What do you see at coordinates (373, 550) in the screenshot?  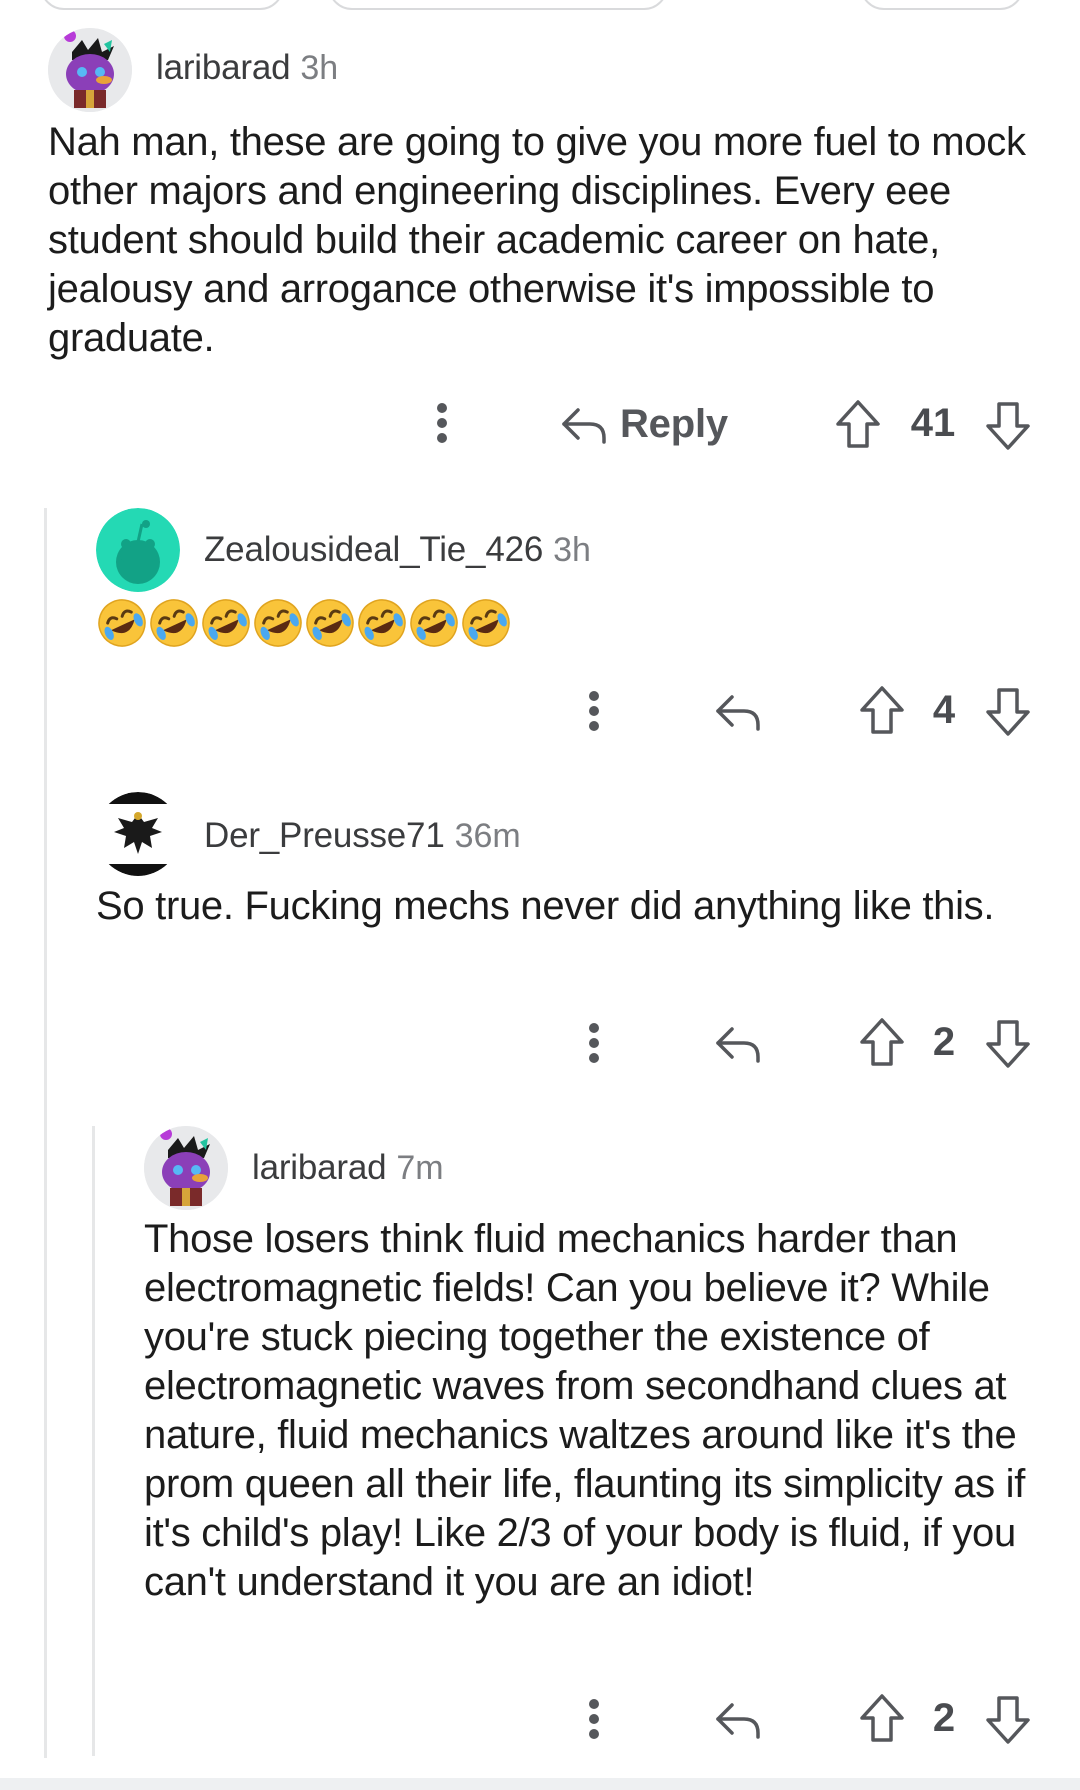 I see `username: Zealousideal_Tie_426` at bounding box center [373, 550].